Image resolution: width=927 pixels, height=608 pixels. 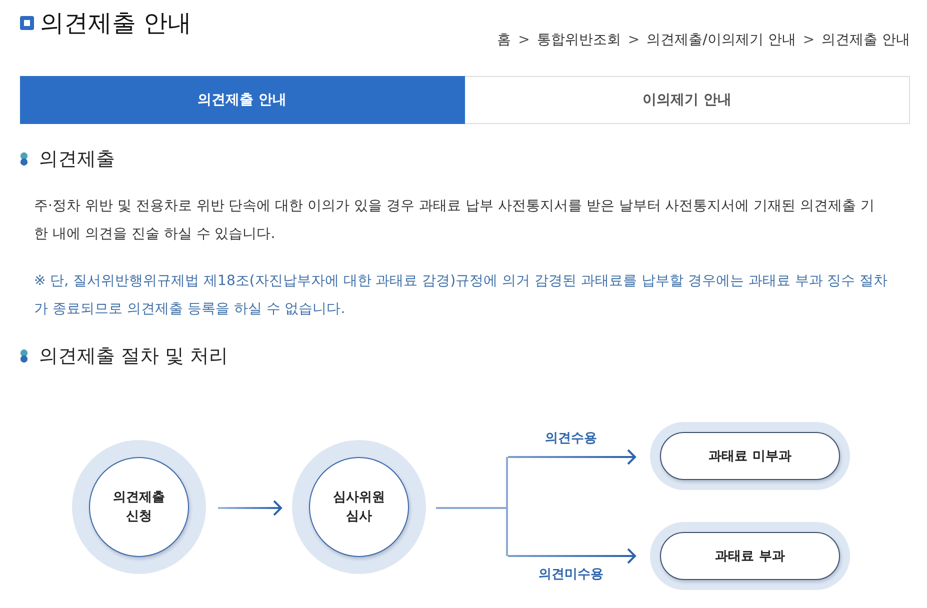 I want to click on tab: 이의제기 안내, so click(x=687, y=100).